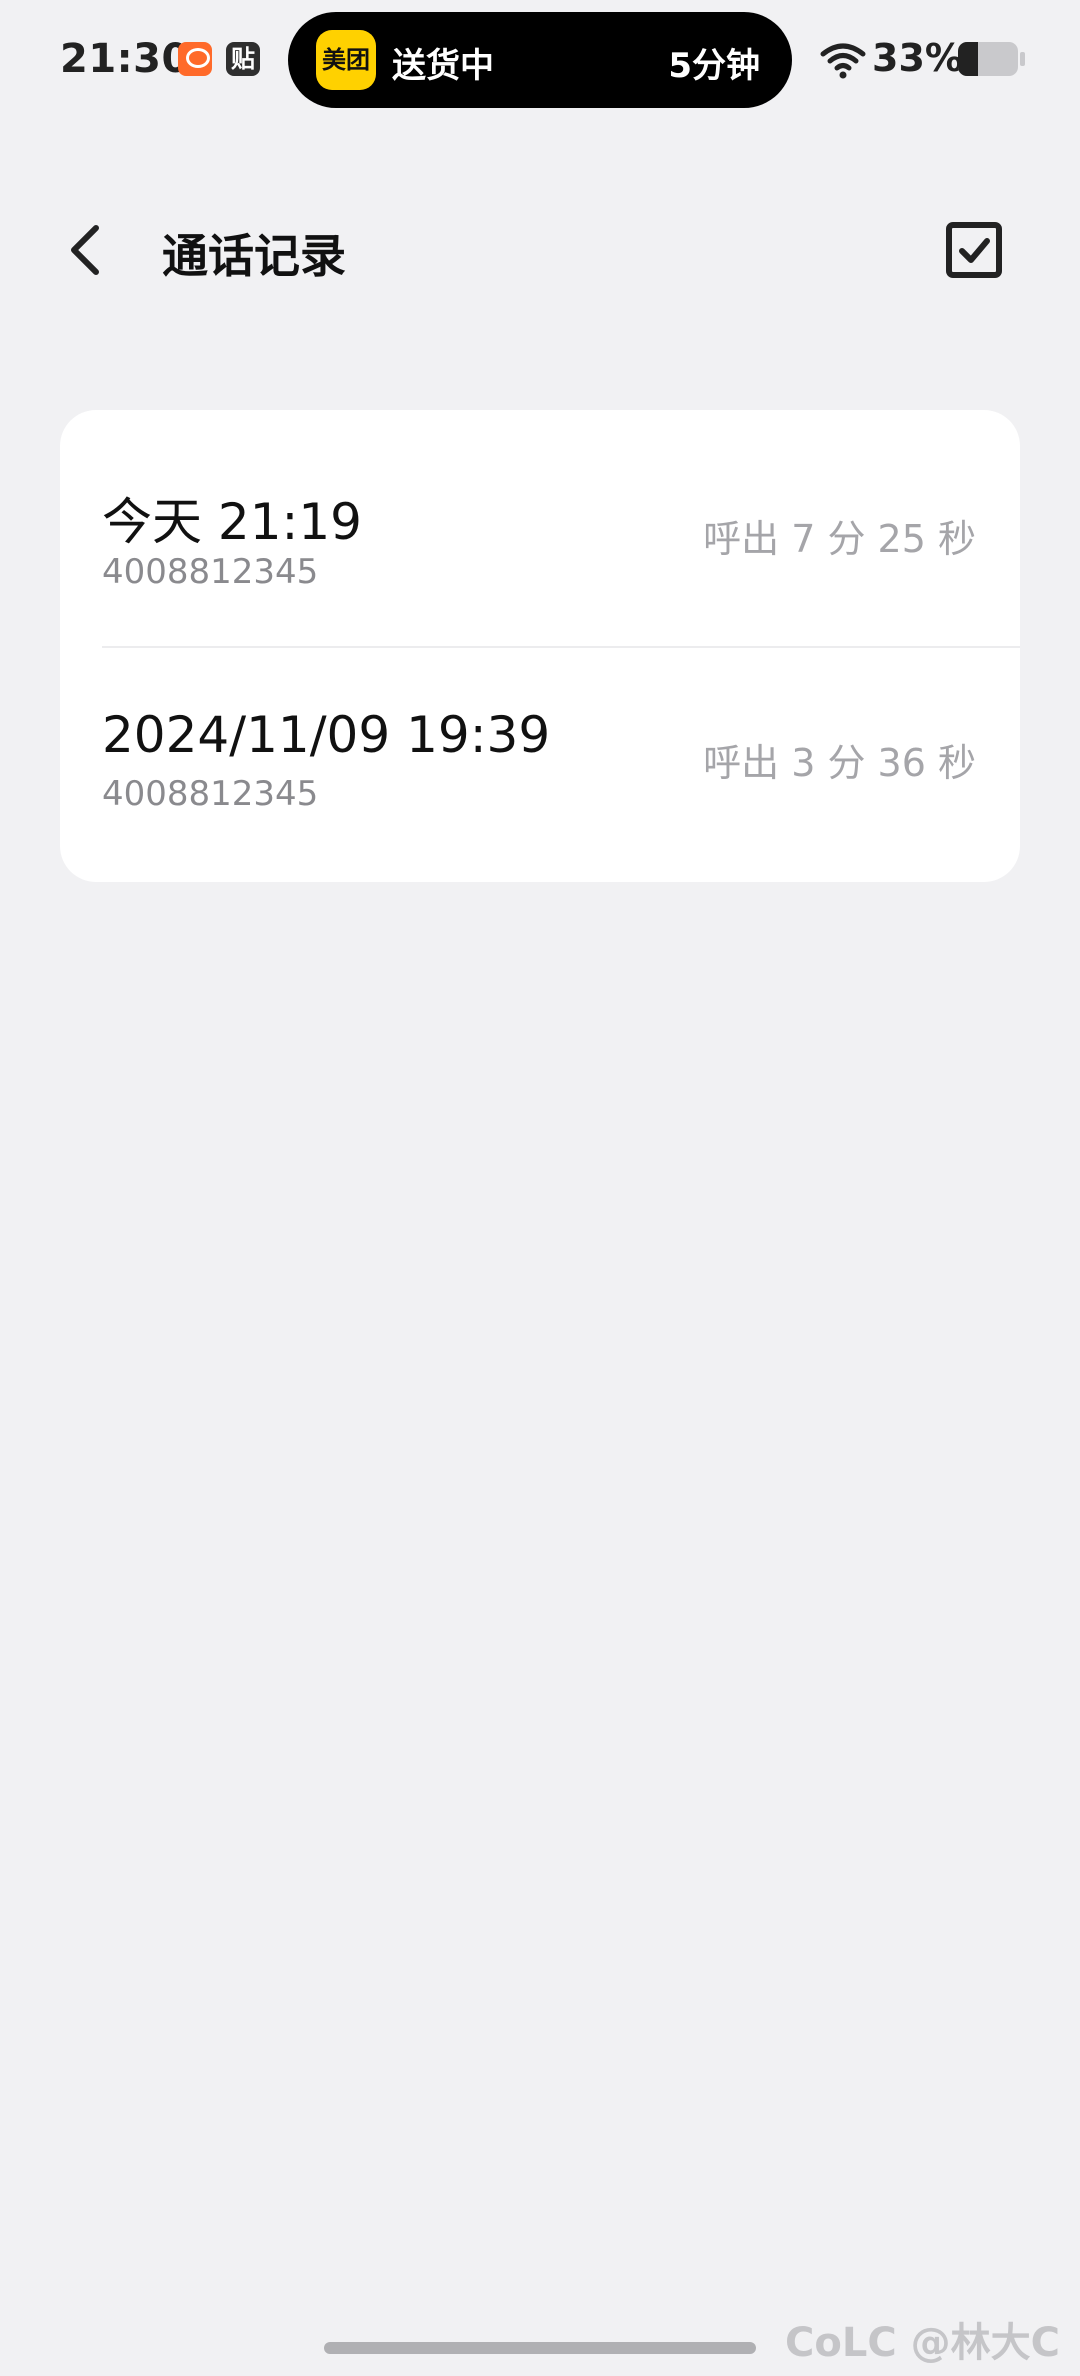 Image resolution: width=1080 pixels, height=2376 pixels. What do you see at coordinates (232, 522) in the screenshot?
I see `call-time: 今天 21:19` at bounding box center [232, 522].